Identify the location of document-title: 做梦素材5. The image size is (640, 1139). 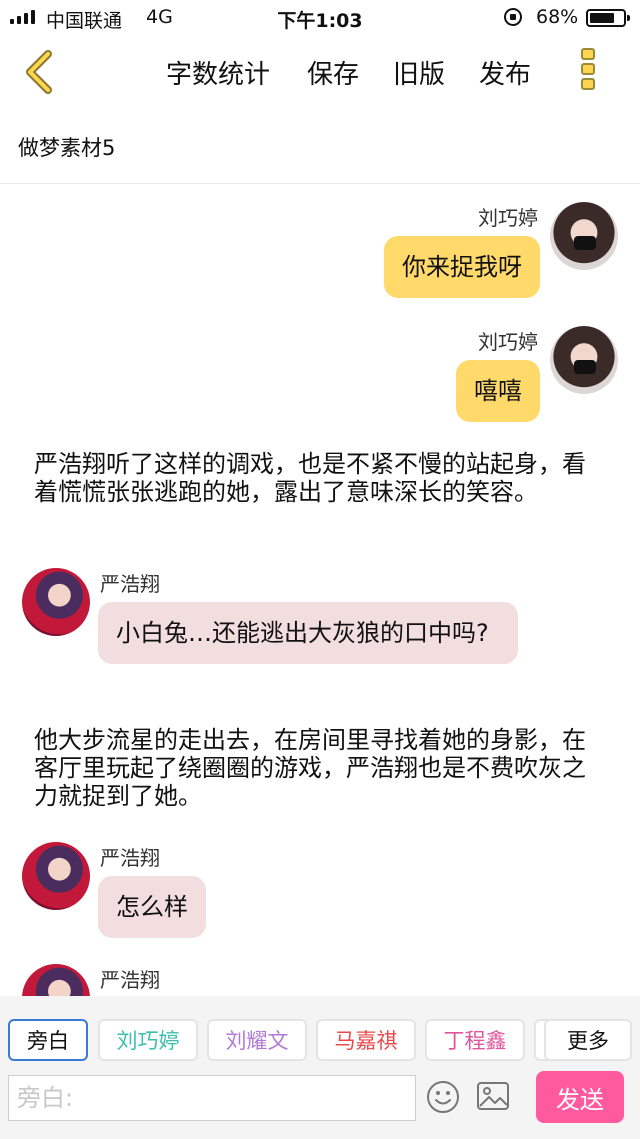
(67, 148).